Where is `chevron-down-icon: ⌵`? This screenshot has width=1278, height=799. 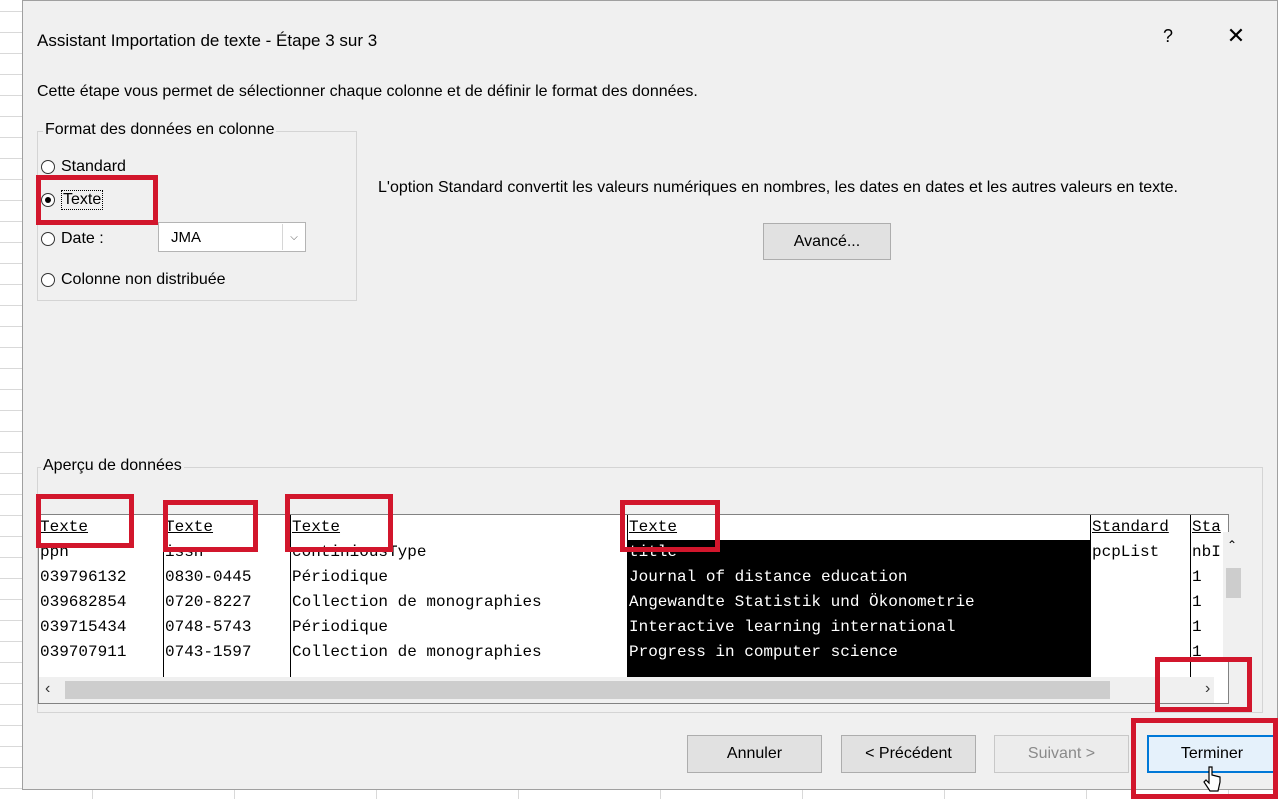
chevron-down-icon: ⌵ is located at coordinates (293, 237).